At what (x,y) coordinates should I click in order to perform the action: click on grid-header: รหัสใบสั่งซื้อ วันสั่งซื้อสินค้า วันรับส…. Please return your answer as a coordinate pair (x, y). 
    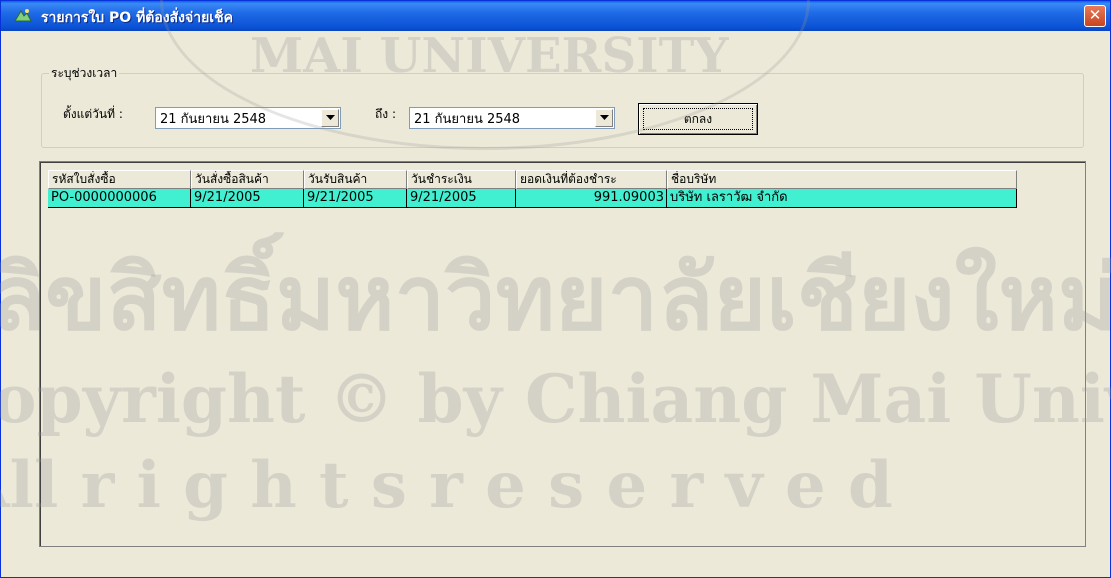
    Looking at the image, I should click on (532, 179).